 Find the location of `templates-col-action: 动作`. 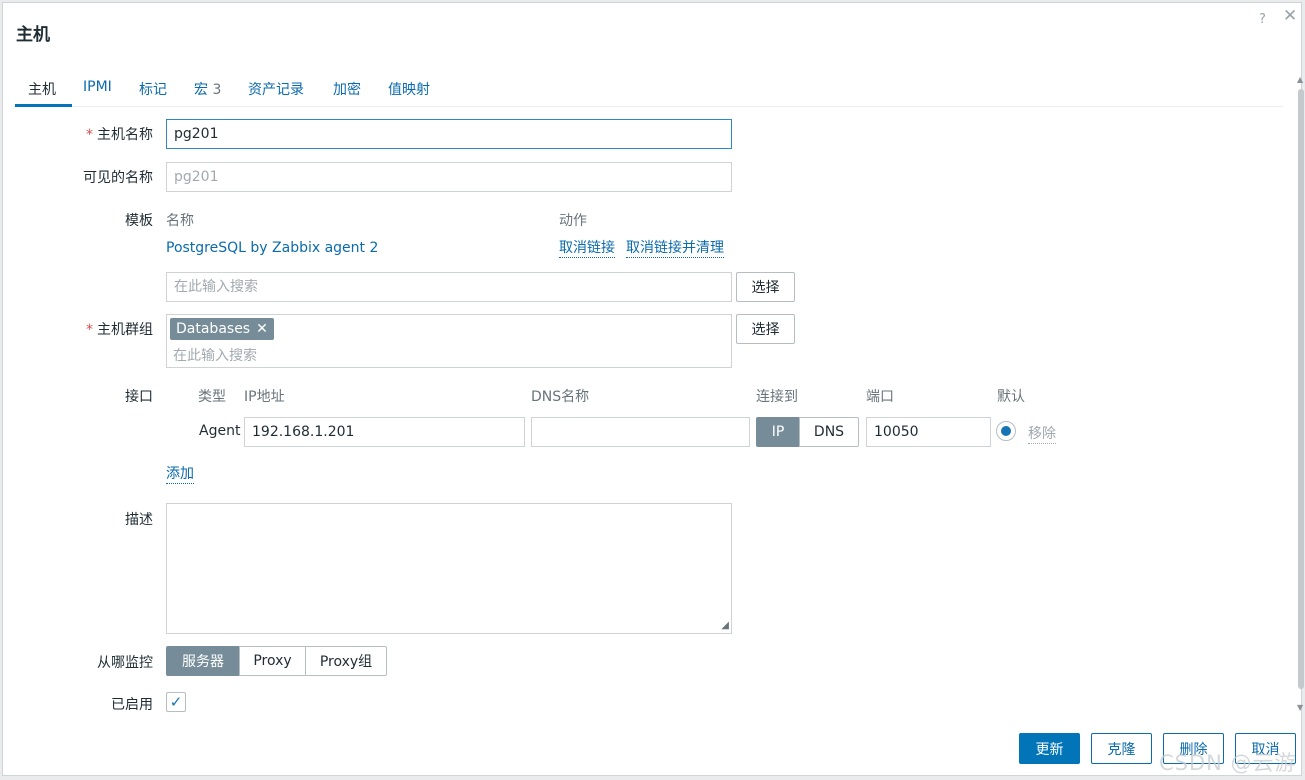

templates-col-action: 动作 is located at coordinates (573, 221).